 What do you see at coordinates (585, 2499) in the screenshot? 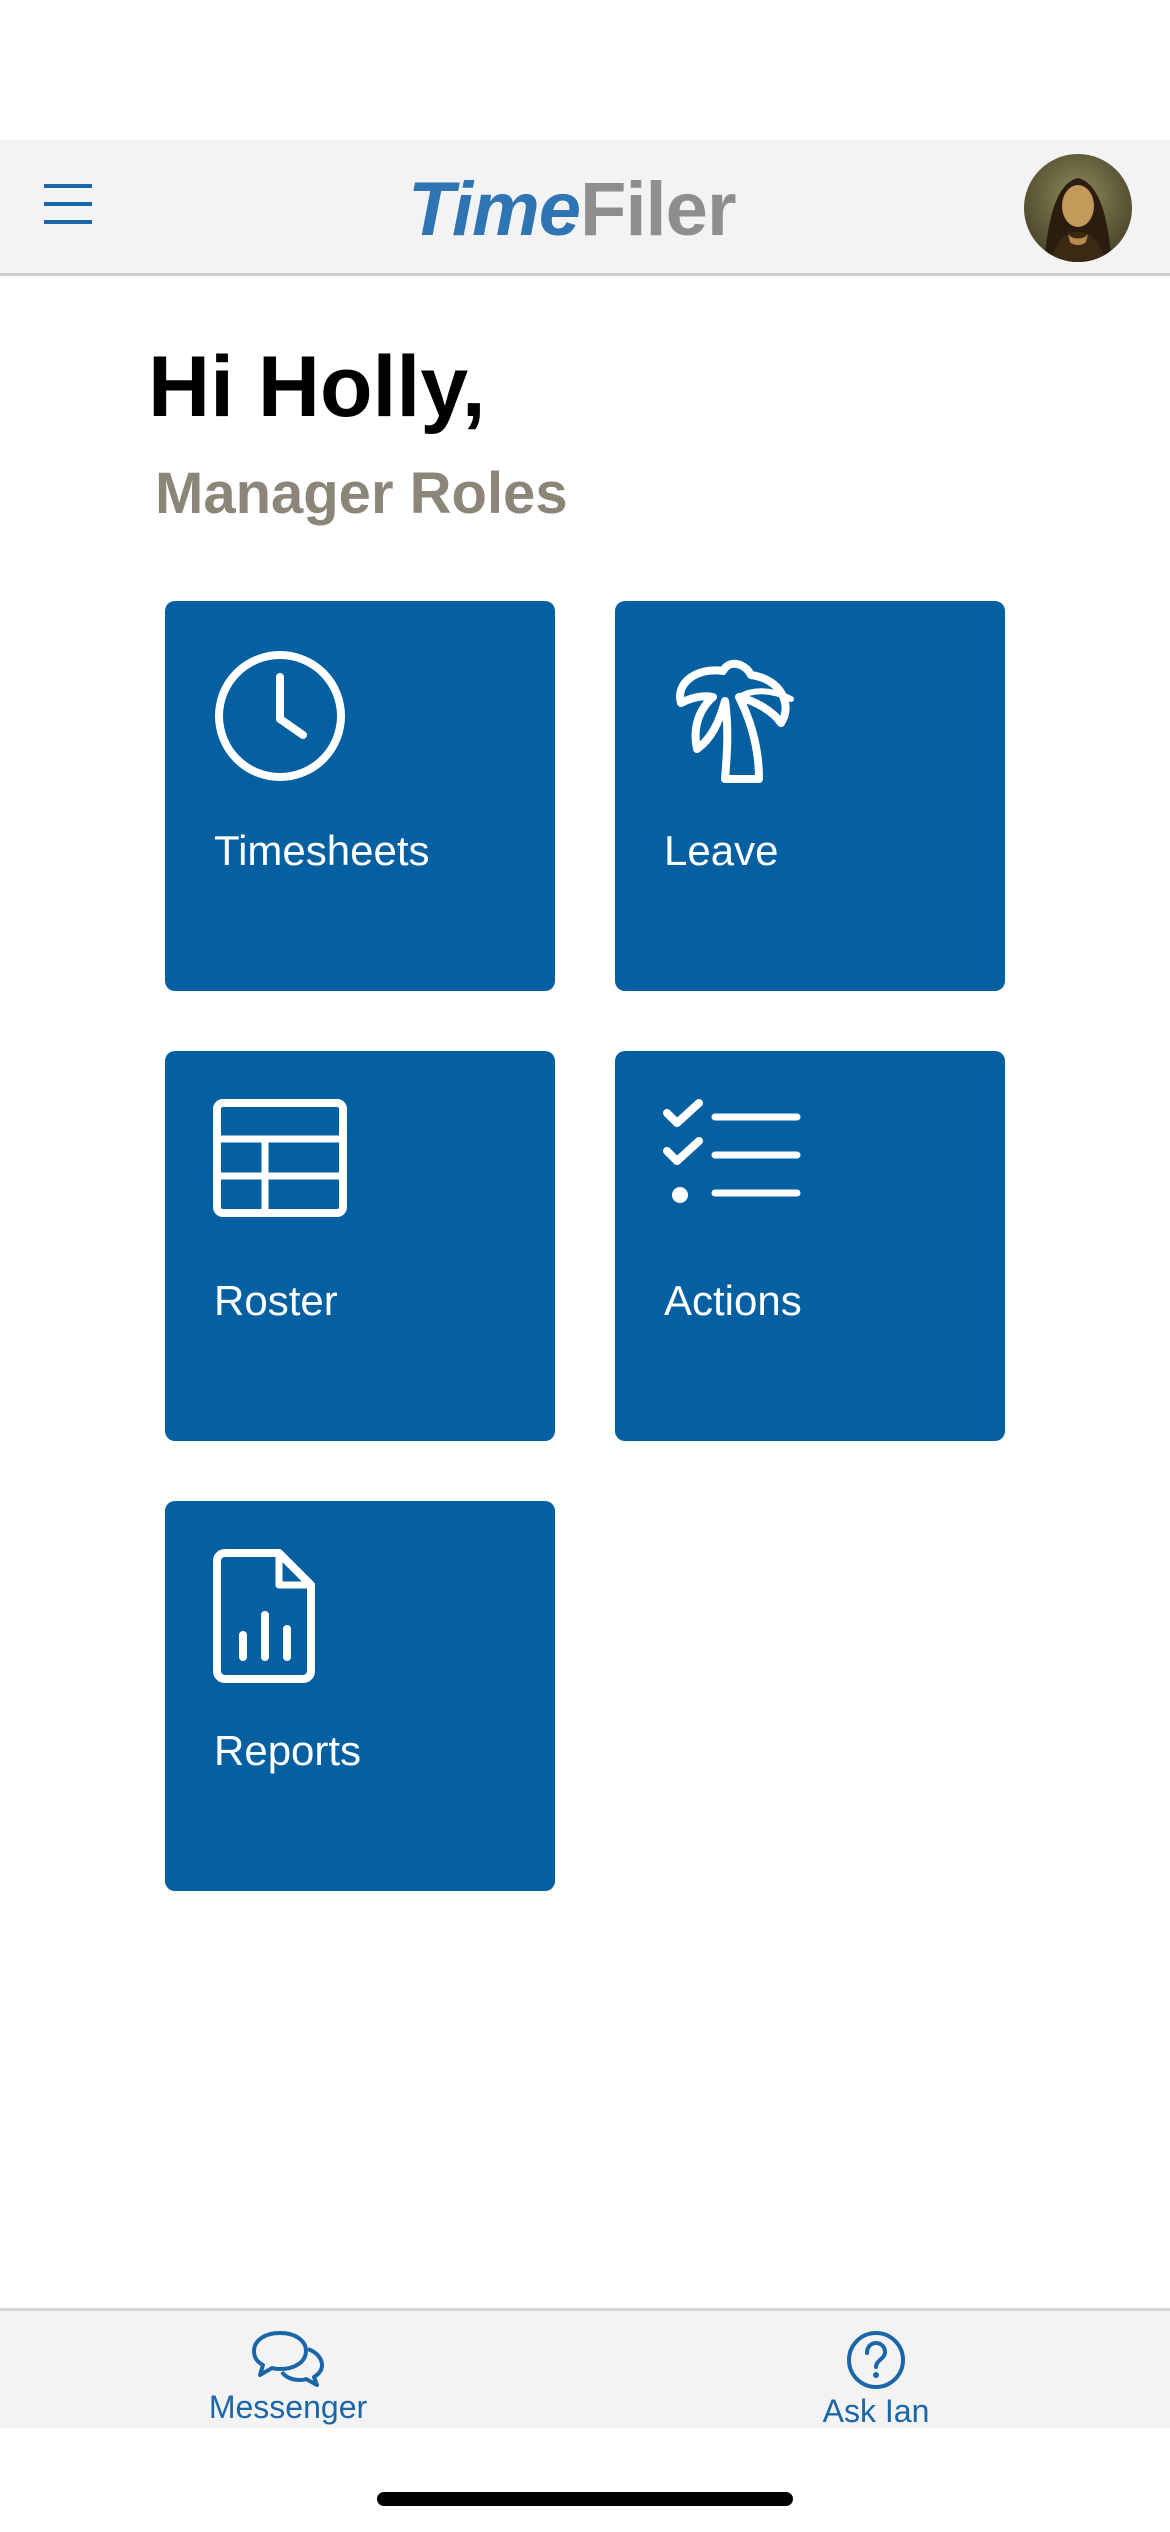
I see `home-indicator` at bounding box center [585, 2499].